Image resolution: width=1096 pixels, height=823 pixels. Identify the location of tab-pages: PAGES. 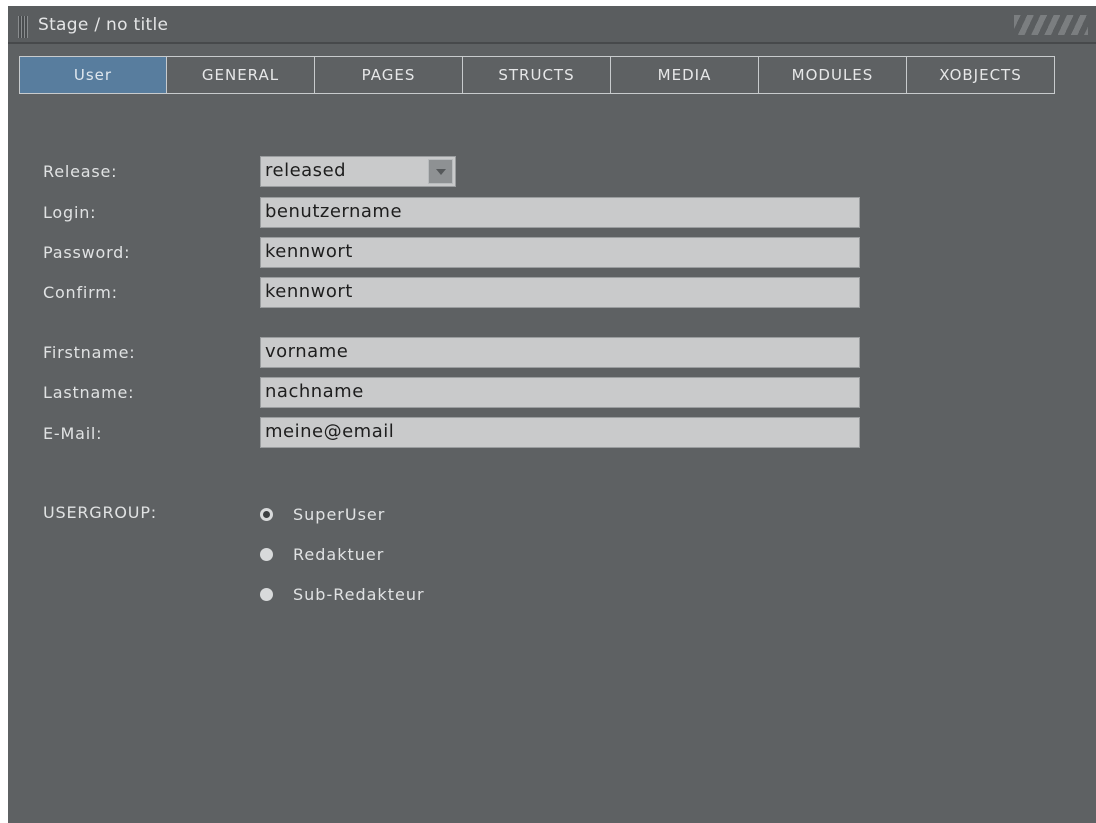
(389, 75).